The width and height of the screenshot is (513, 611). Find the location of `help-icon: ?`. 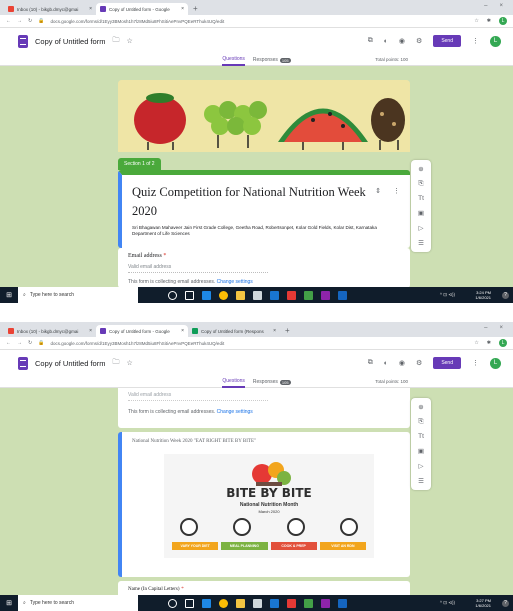

help-icon: ? is located at coordinates (505, 603).